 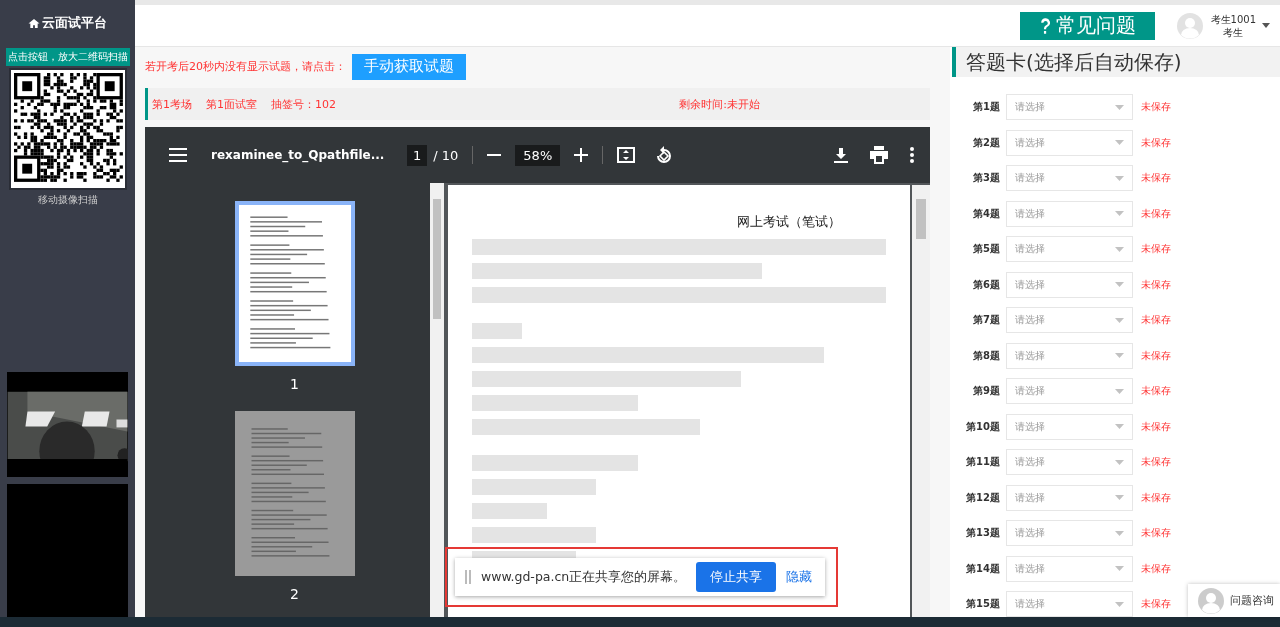 What do you see at coordinates (983, 604) in the screenshot?
I see `question-label: 第15题` at bounding box center [983, 604].